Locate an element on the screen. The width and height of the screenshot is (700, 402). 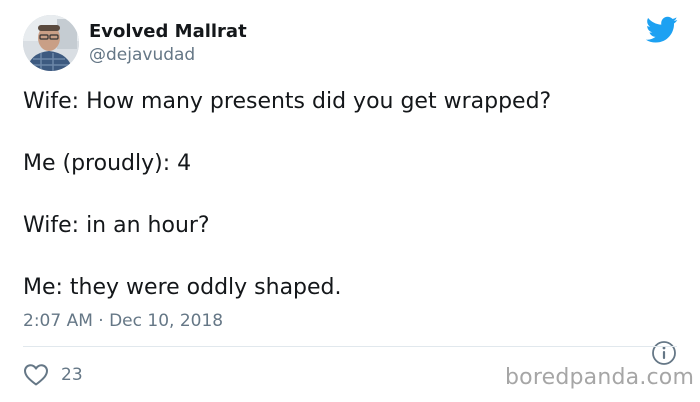
tweet-timestamp: 2:07 AM · Dec 10, 2018 is located at coordinates (123, 321).